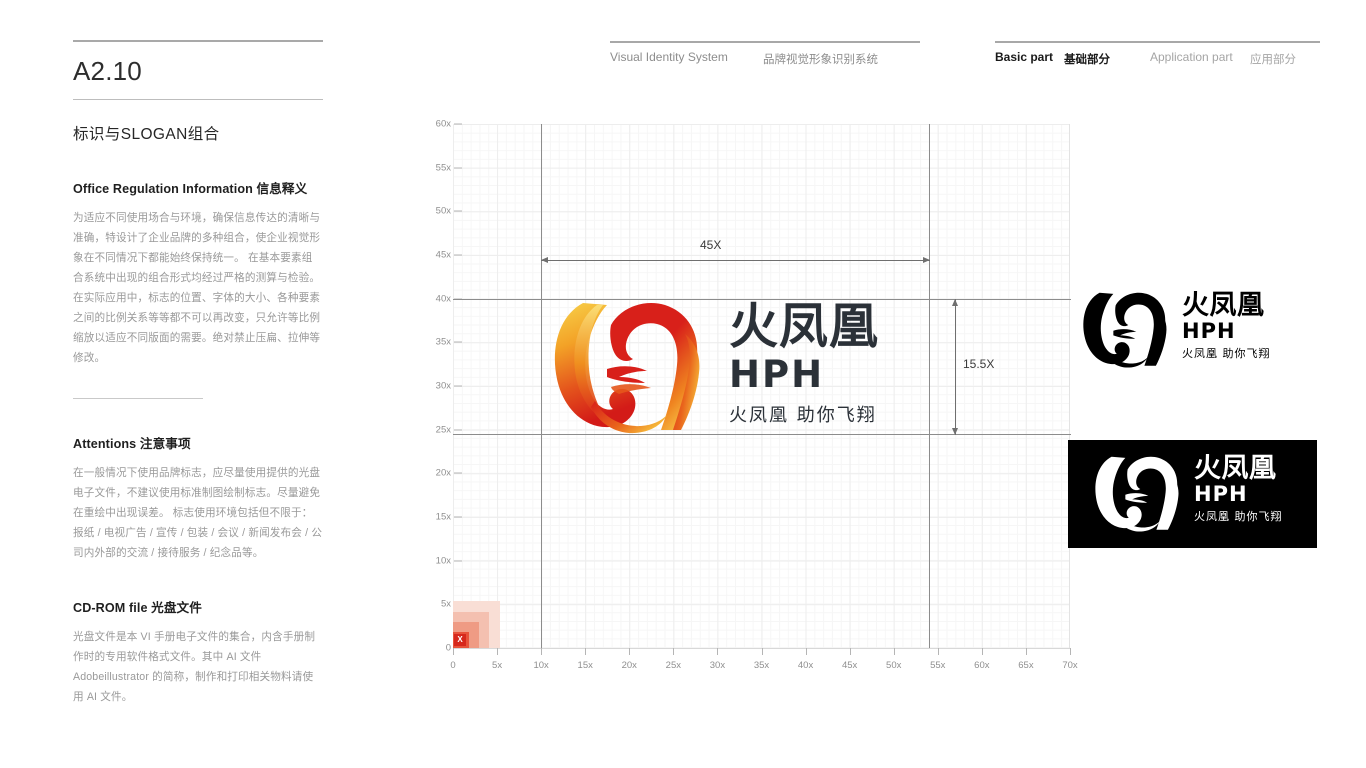 Image resolution: width=1366 pixels, height=768 pixels. Describe the element at coordinates (460, 640) in the screenshot. I see `unit-swatch-label: X` at that location.